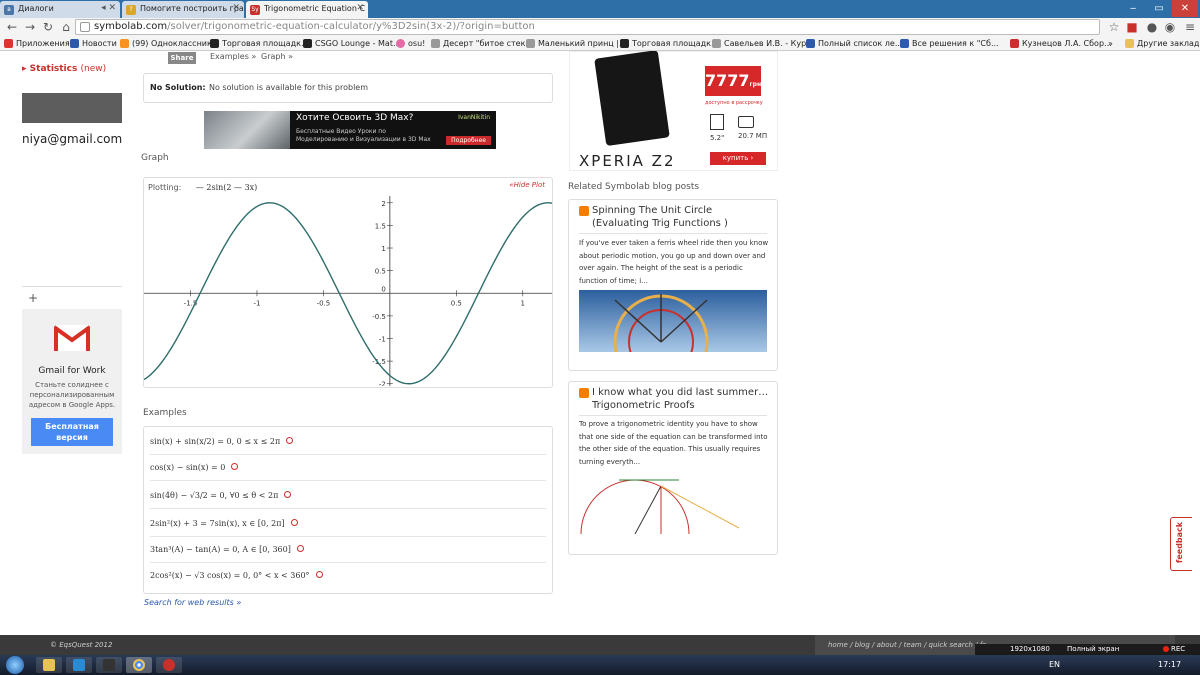 The image size is (1200, 675). Describe the element at coordinates (168, 43) in the screenshot. I see `bookmark-item: (99) Одноклассники` at that location.